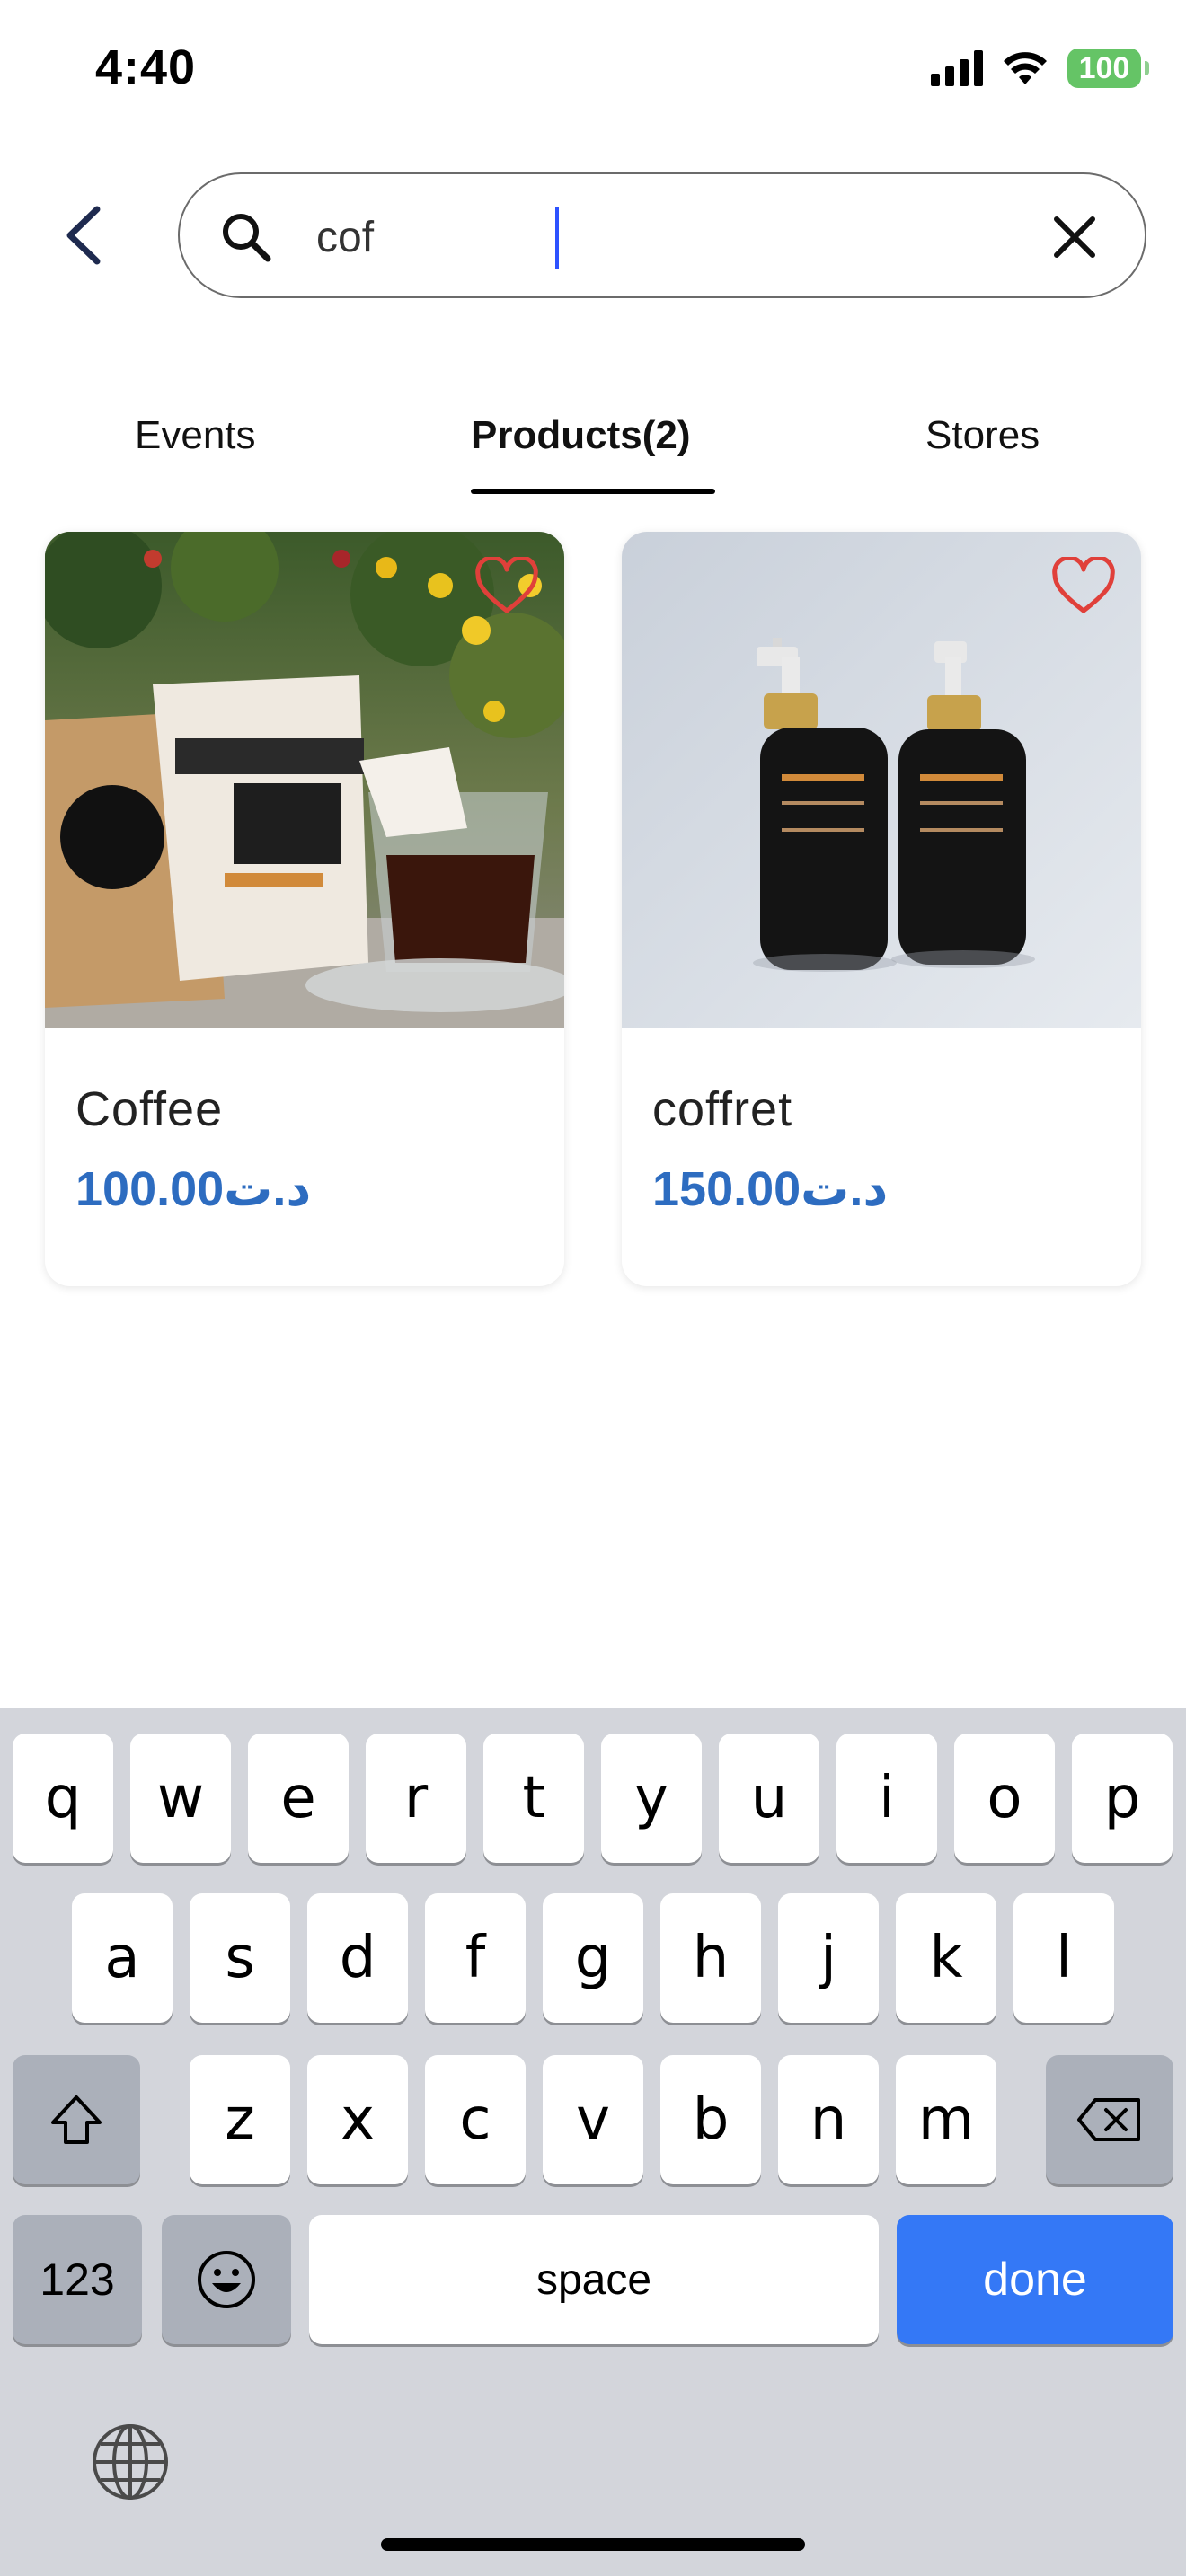  Describe the element at coordinates (416, 1798) in the screenshot. I see `key-r: r` at that location.